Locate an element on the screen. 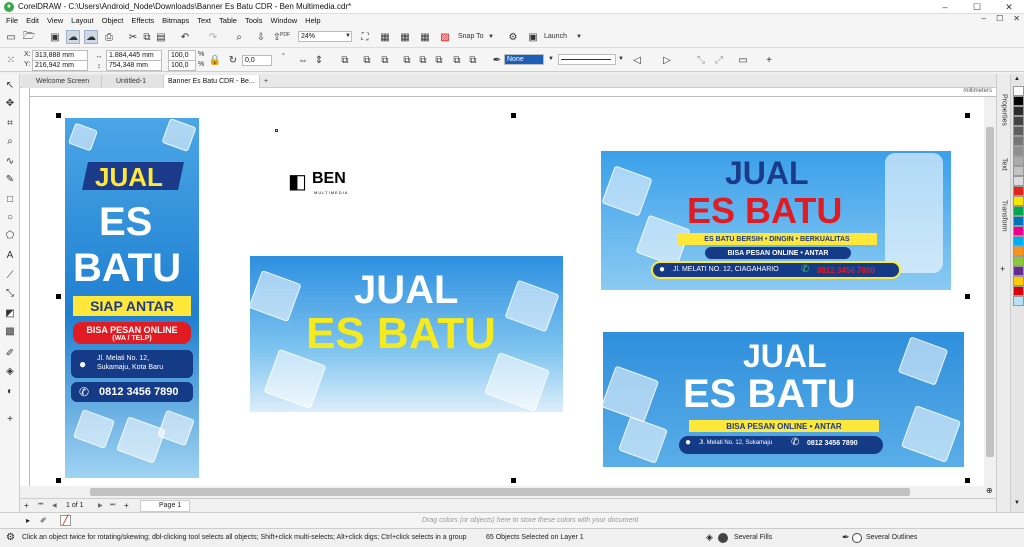 The width and height of the screenshot is (1024, 547). pen-outline-icon: ✒ is located at coordinates (497, 60).